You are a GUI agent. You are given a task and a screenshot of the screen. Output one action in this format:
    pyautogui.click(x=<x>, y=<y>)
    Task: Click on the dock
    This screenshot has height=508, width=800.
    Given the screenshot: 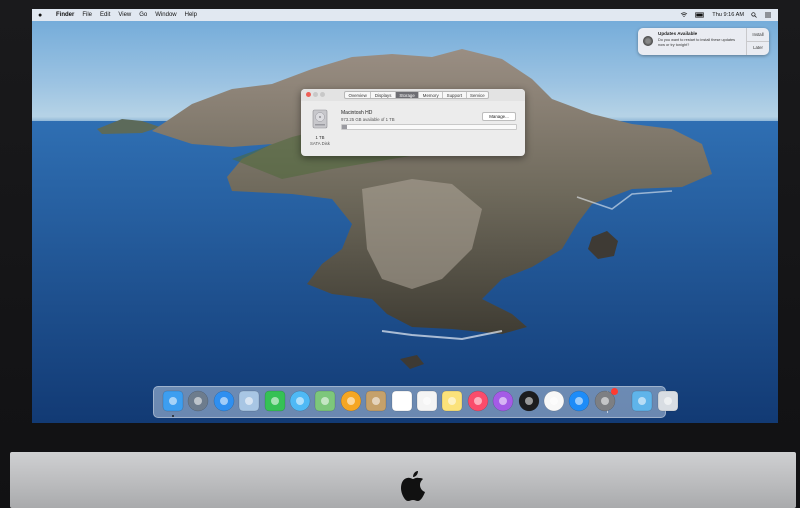 What is the action you would take?
    pyautogui.click(x=415, y=402)
    